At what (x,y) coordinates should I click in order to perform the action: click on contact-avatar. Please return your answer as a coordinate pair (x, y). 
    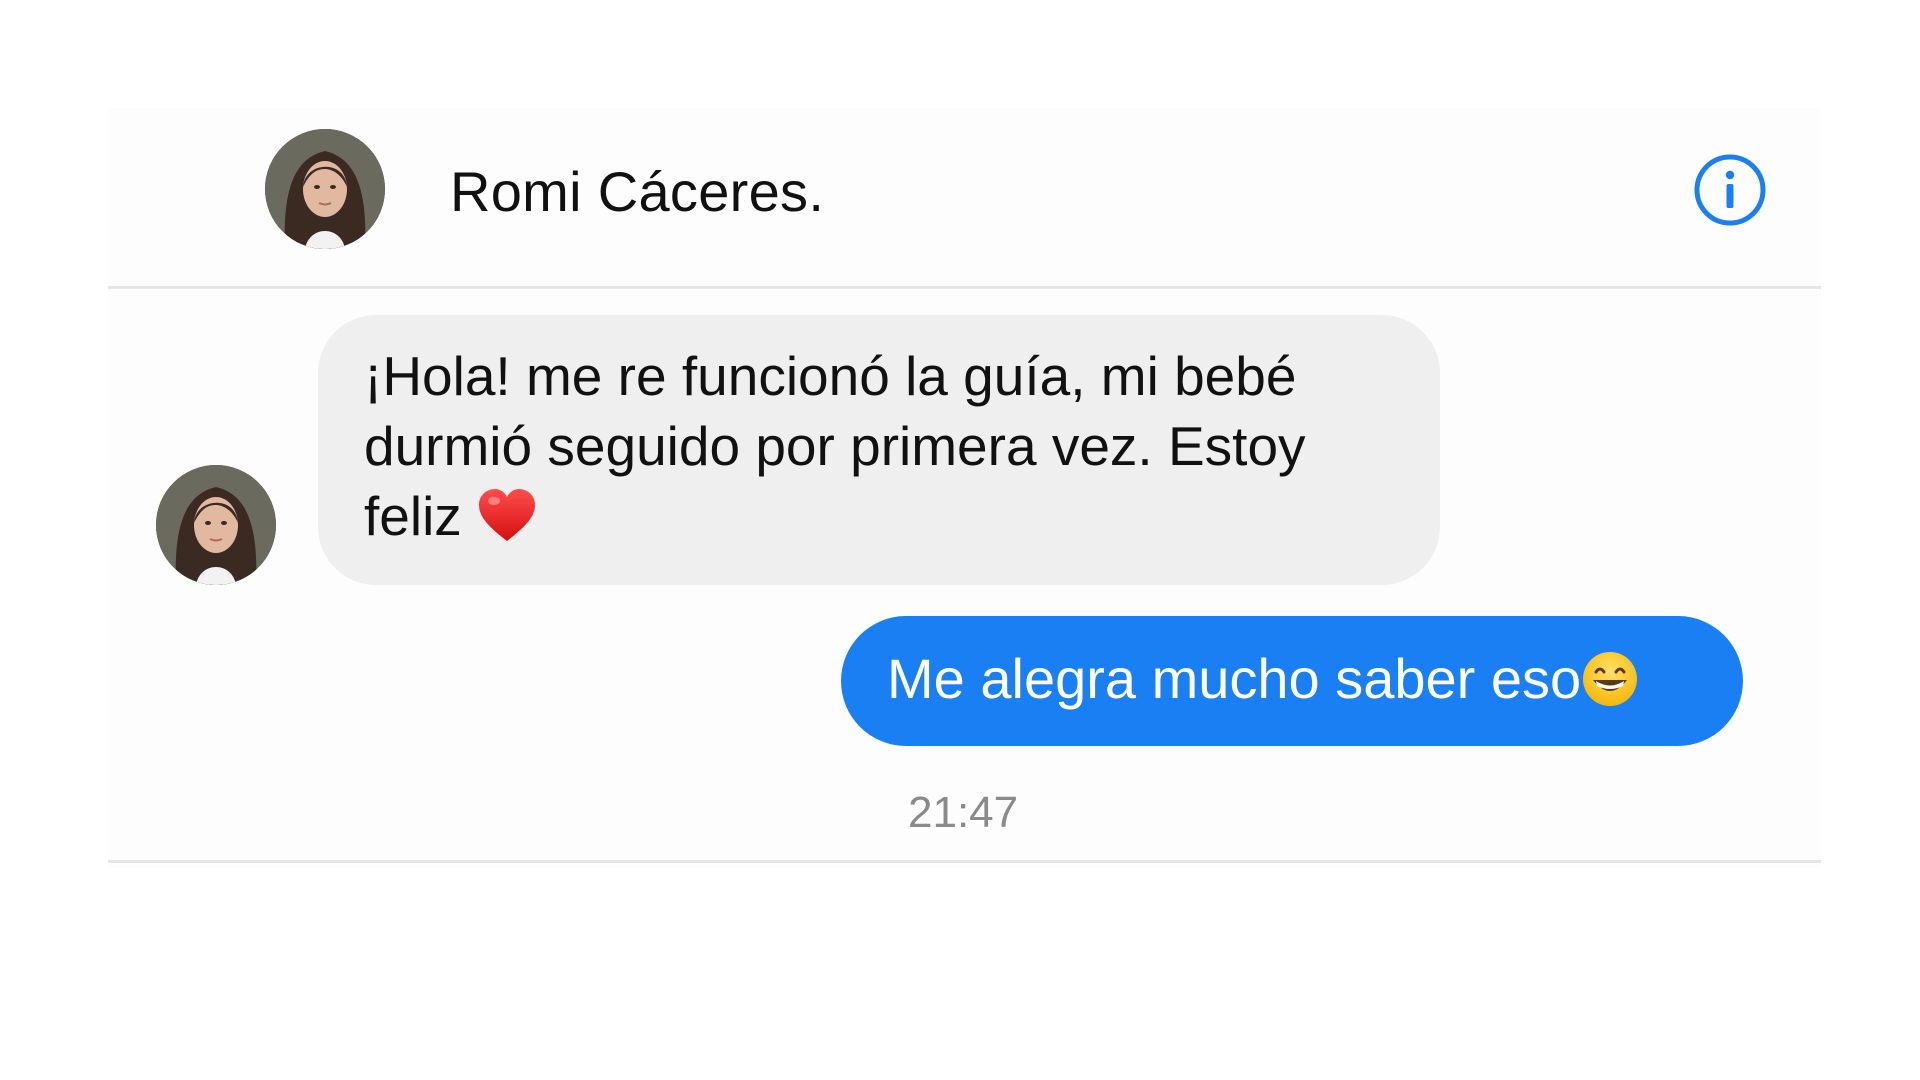
    Looking at the image, I should click on (325, 189).